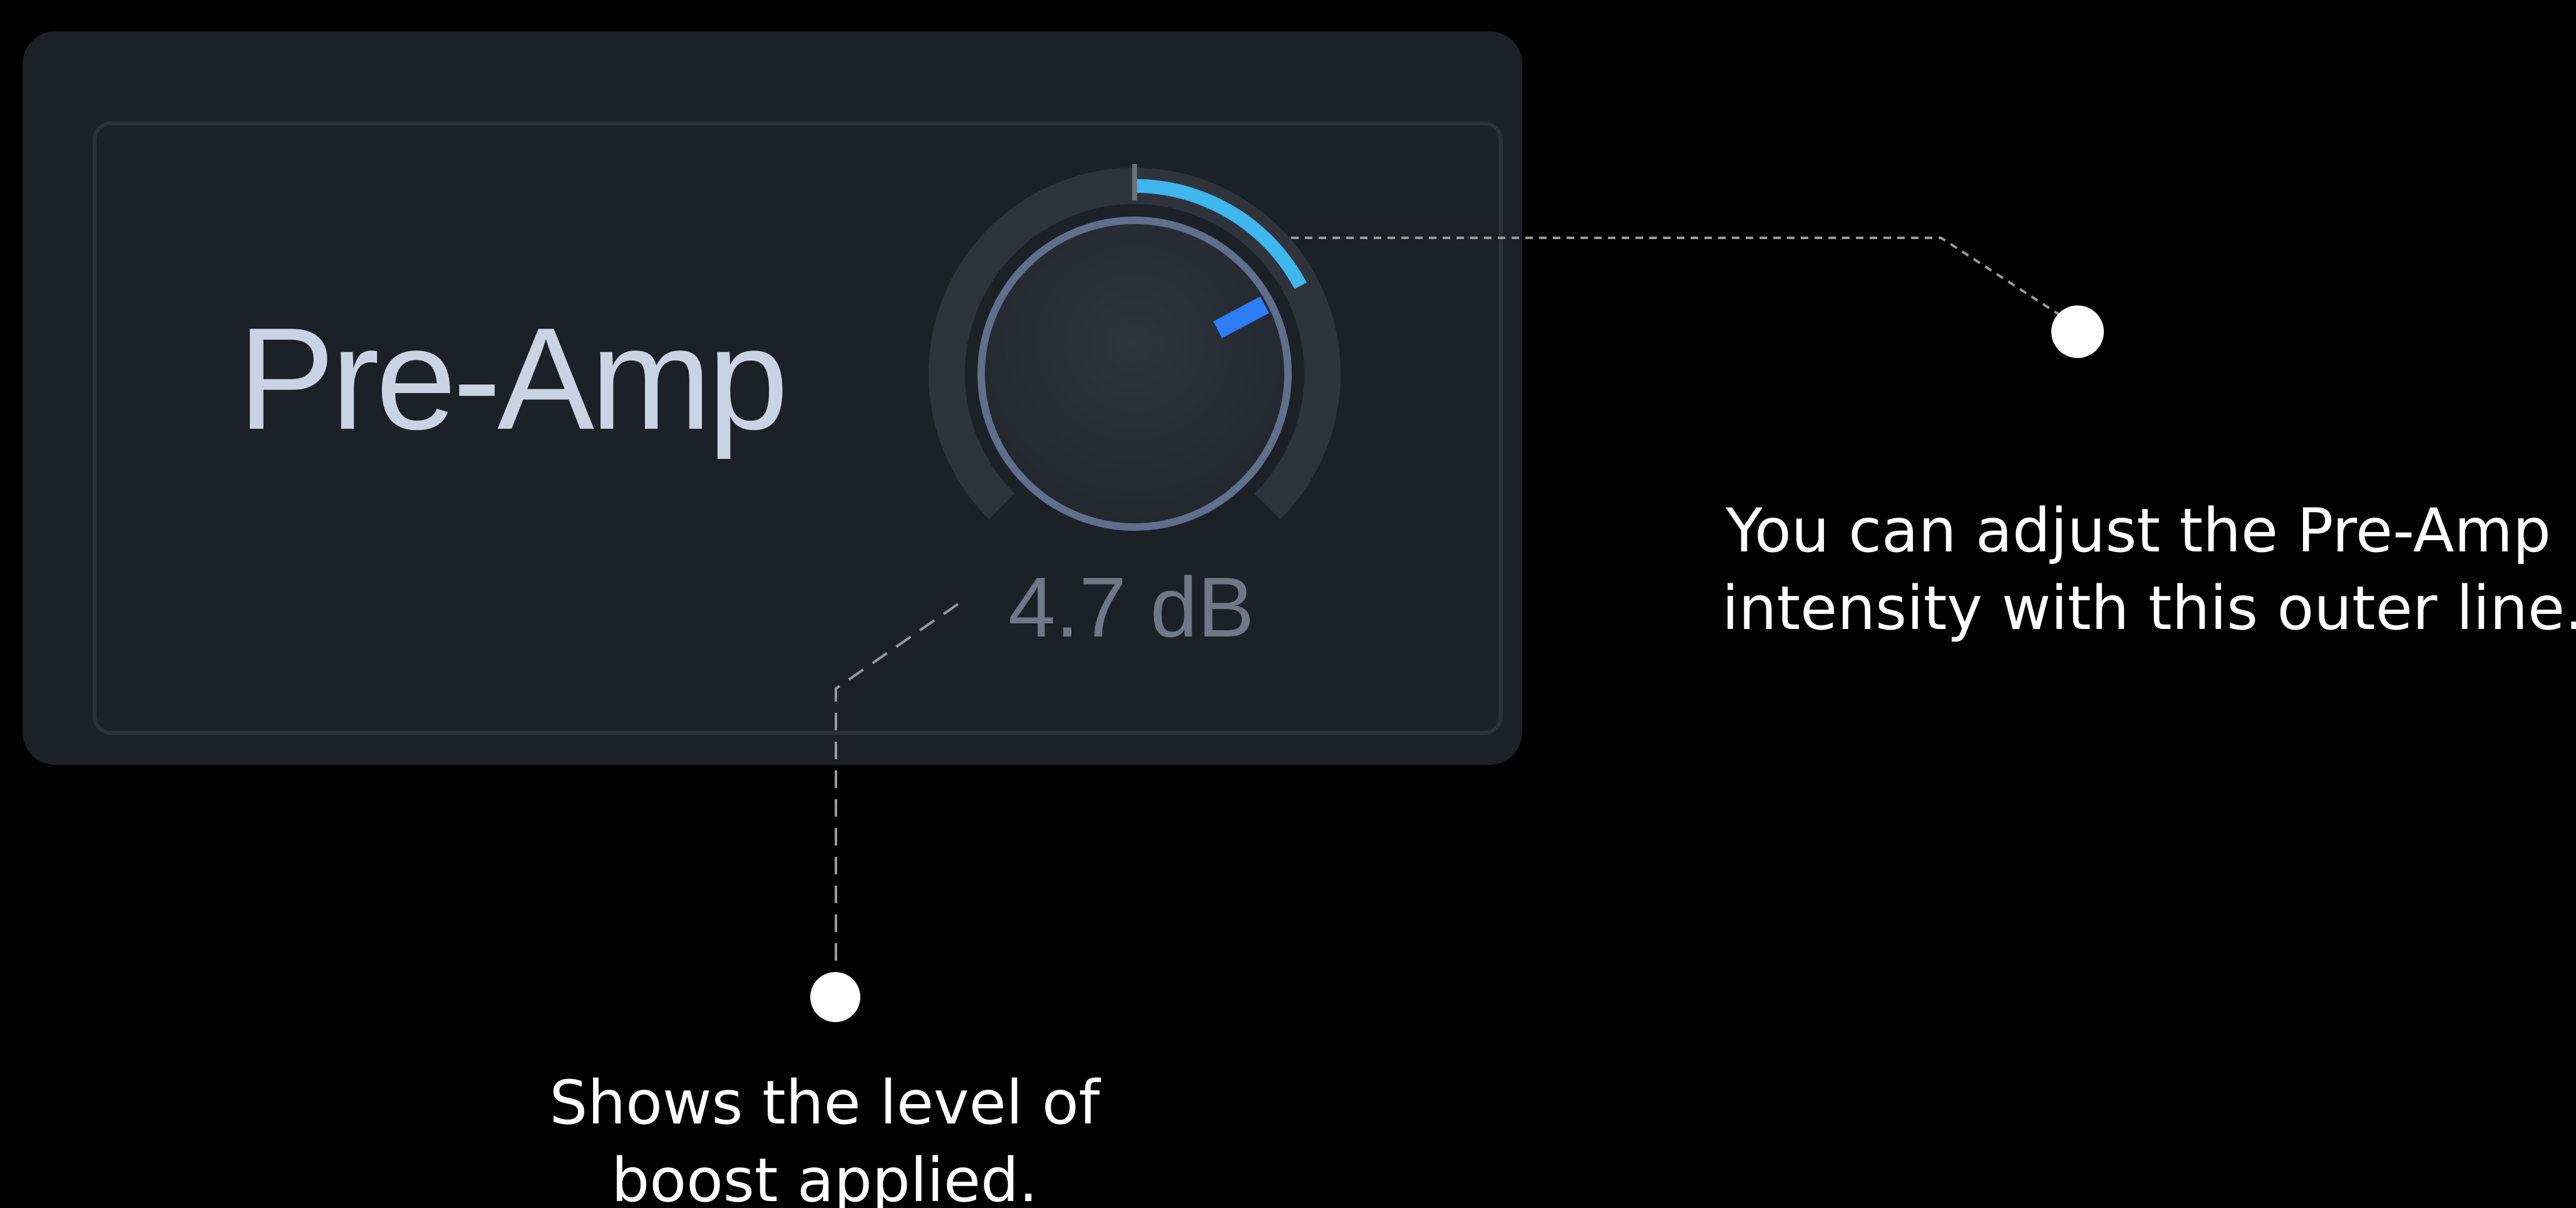  Describe the element at coordinates (2077, 332) in the screenshot. I see `outer-line-callout-dot` at that location.